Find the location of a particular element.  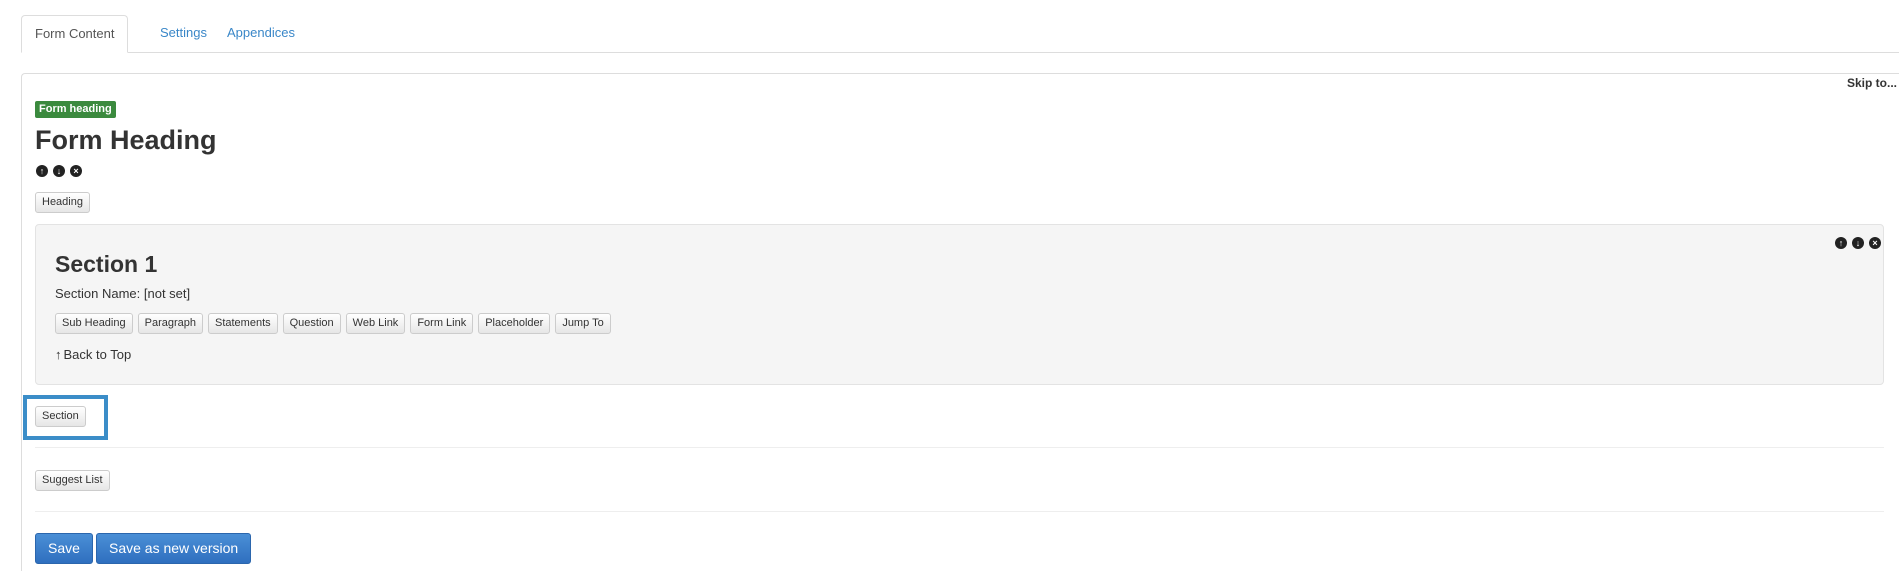

section-title: Section 1 is located at coordinates (106, 264).